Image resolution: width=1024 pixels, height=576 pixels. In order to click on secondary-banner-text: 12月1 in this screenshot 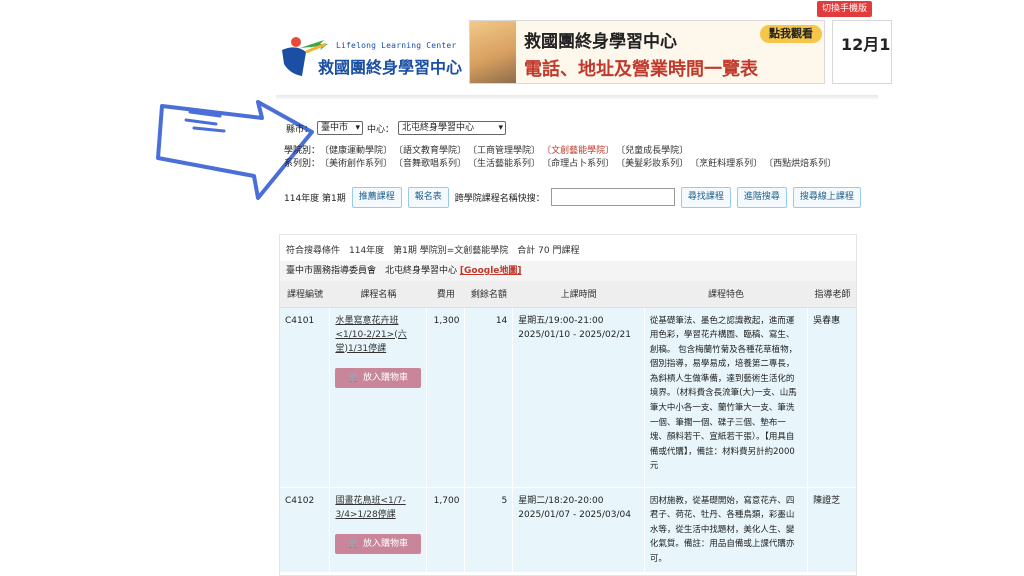, I will do `click(866, 44)`.